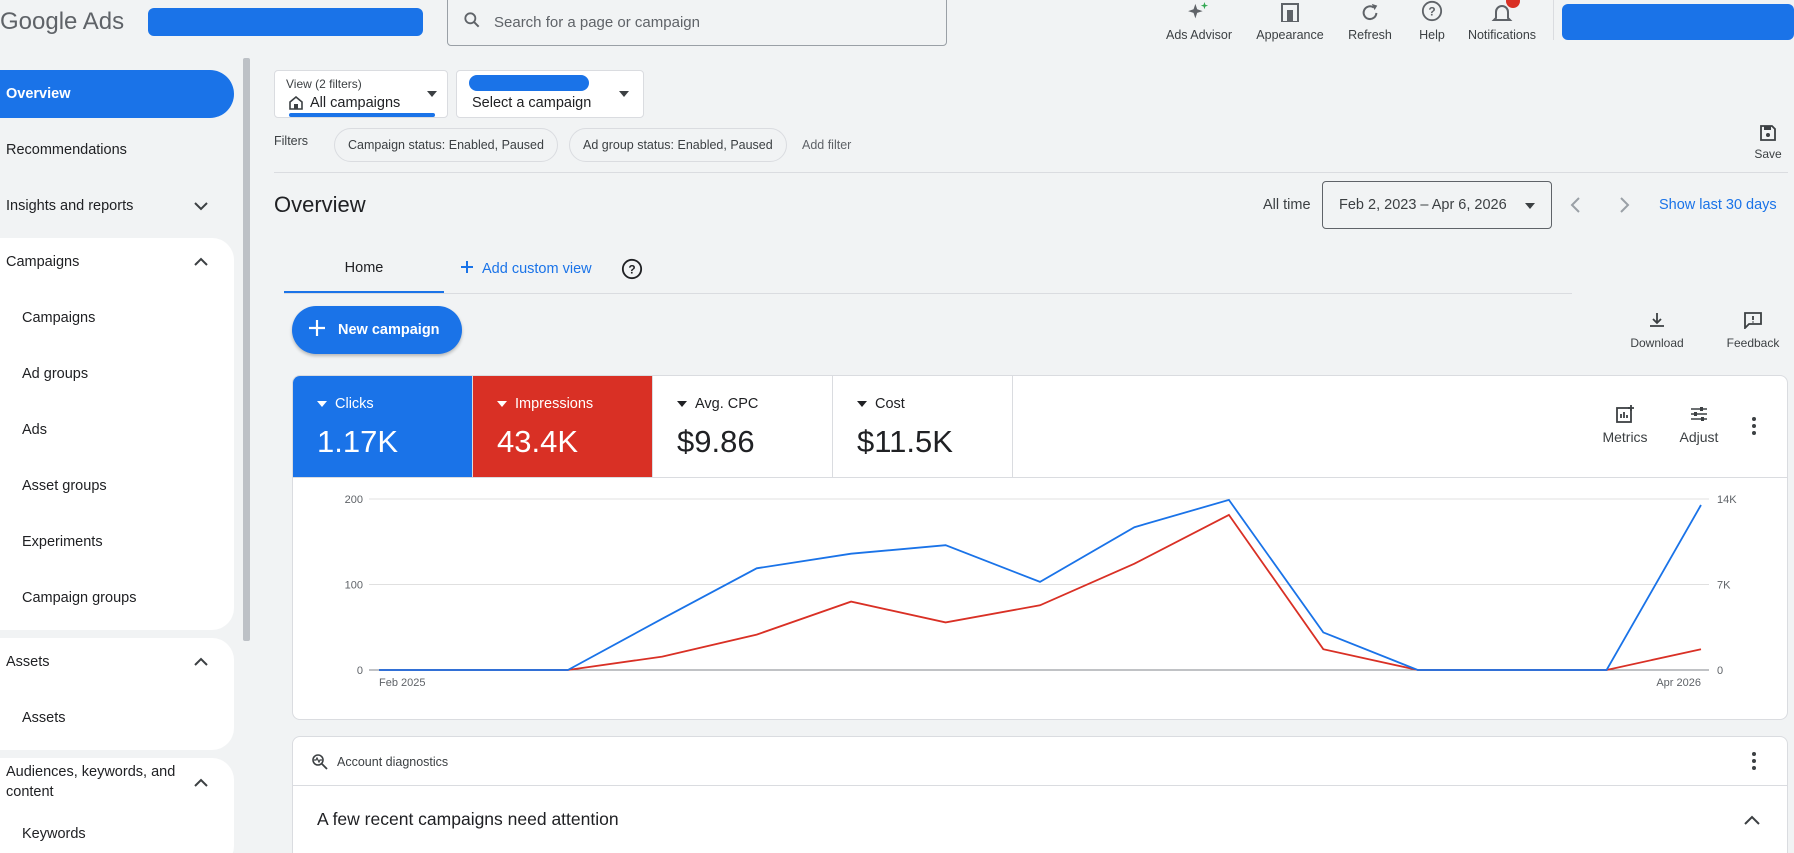  Describe the element at coordinates (1699, 415) in the screenshot. I see `tune-icon` at that location.